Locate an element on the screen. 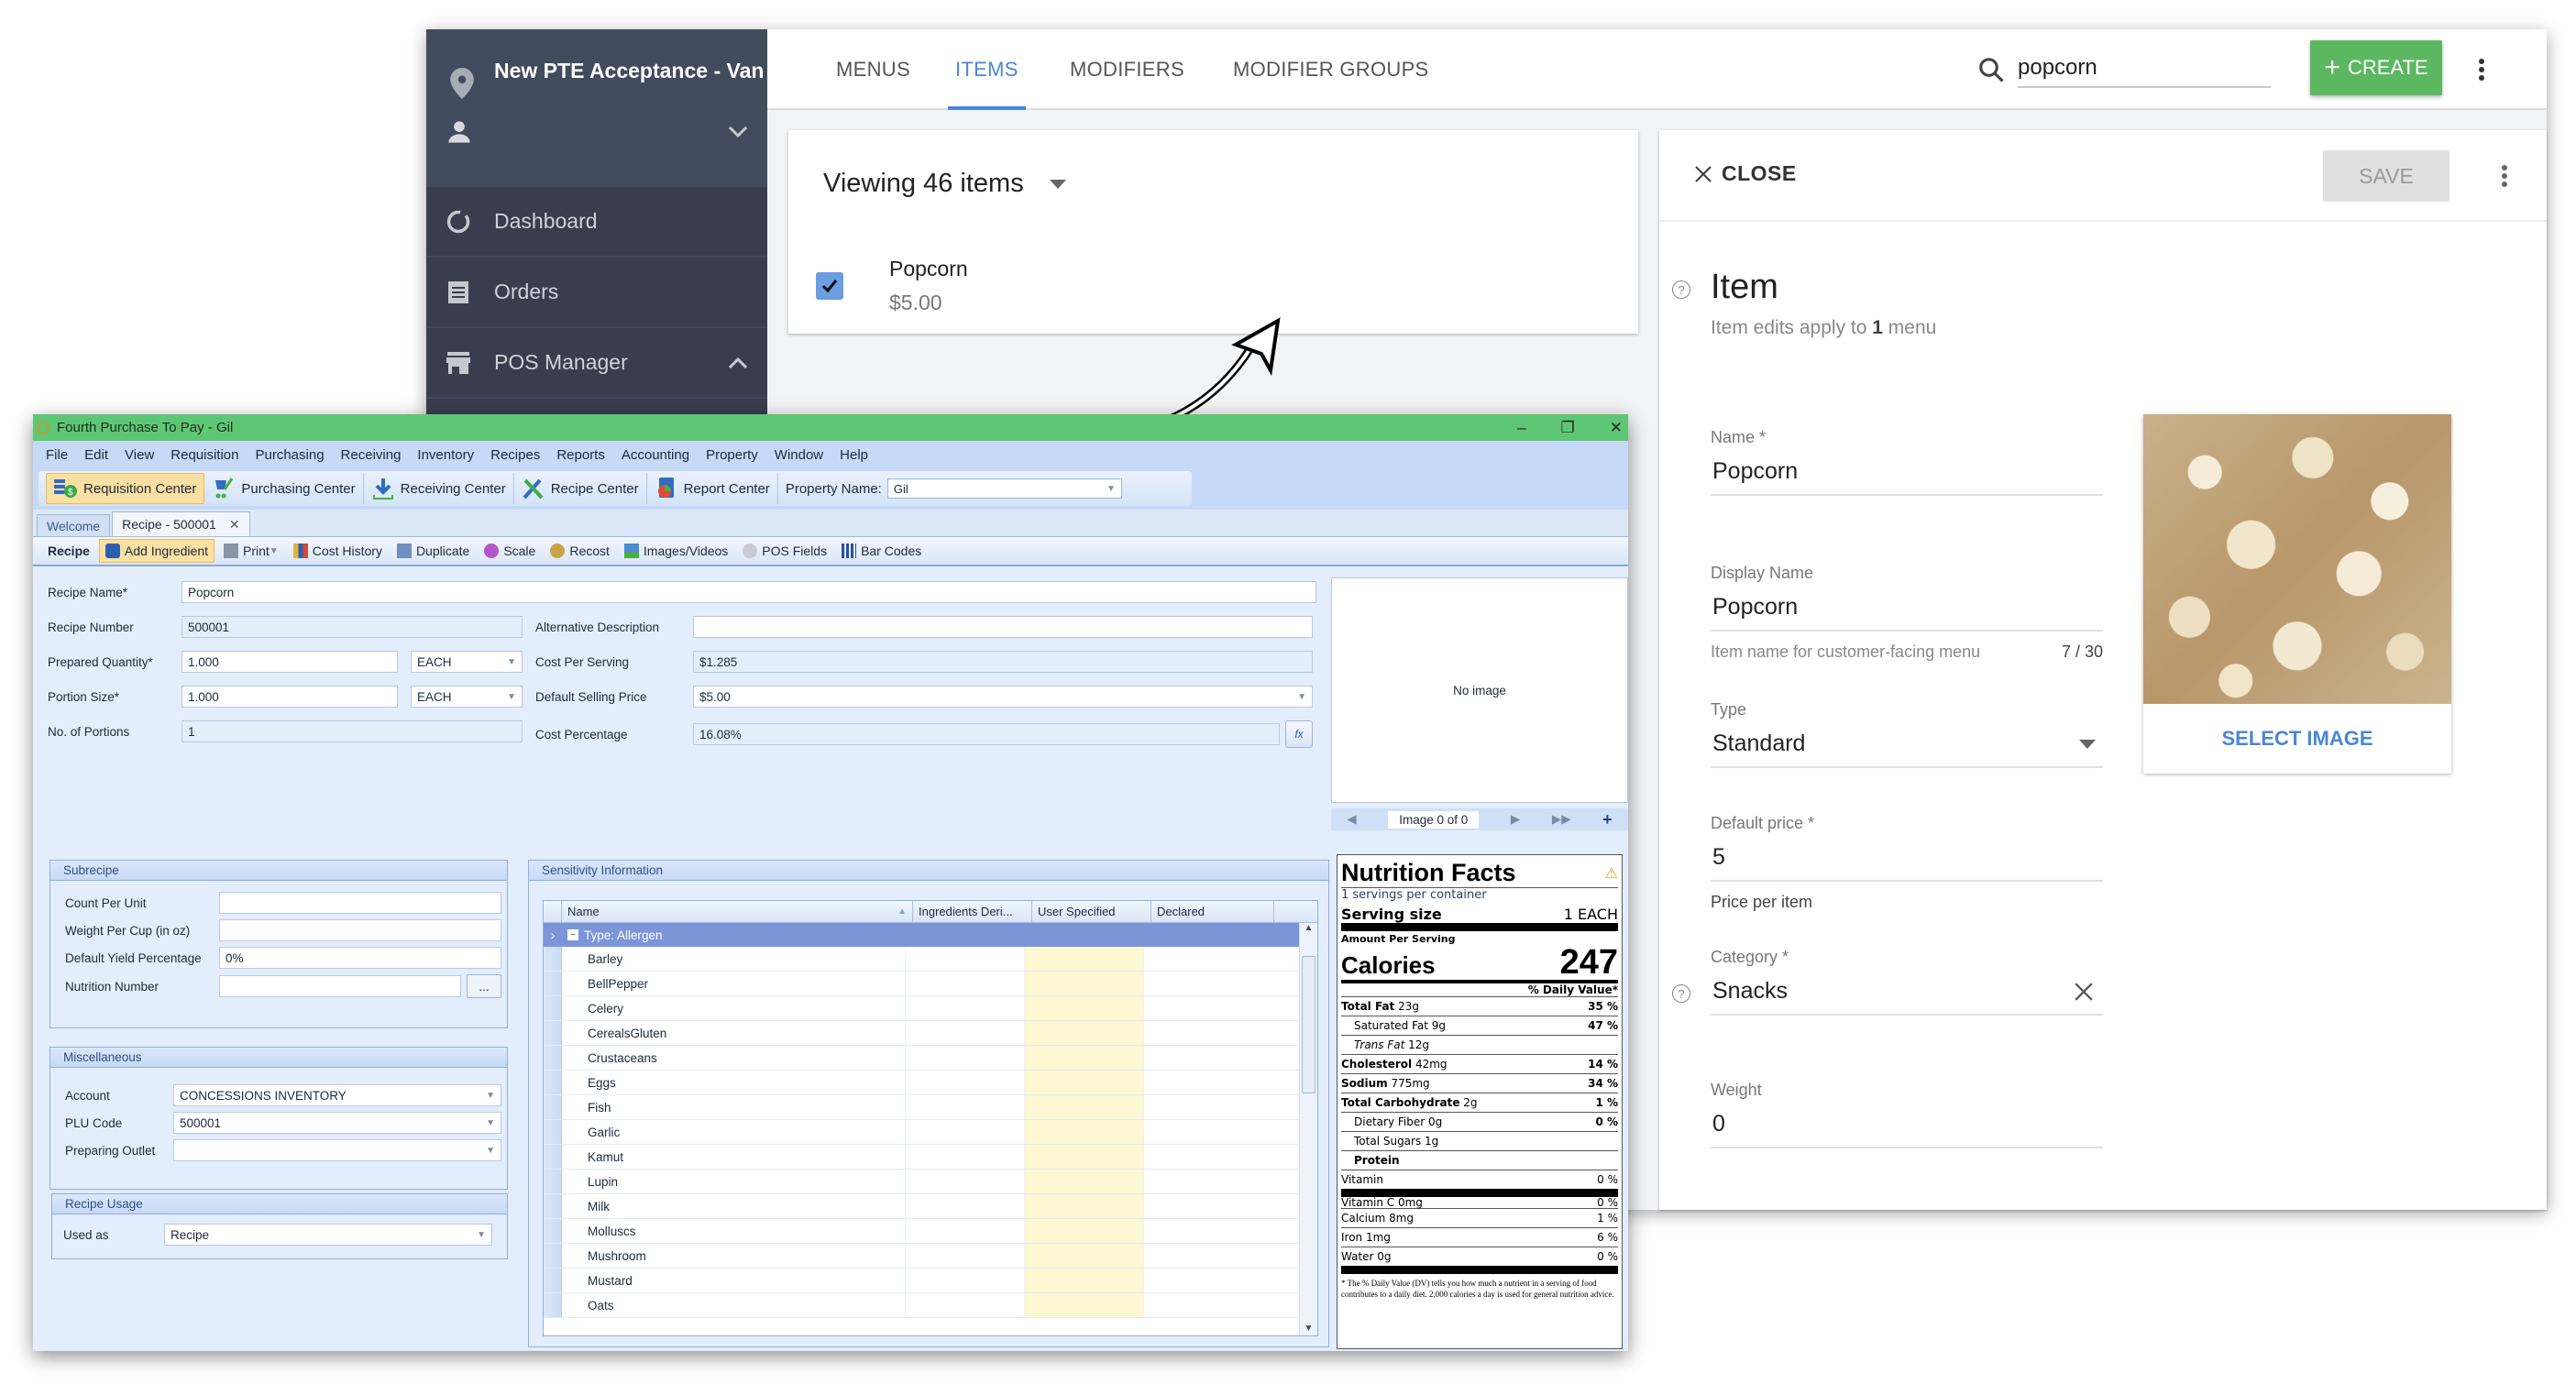  report-center-button: Report Center is located at coordinates (712, 488).